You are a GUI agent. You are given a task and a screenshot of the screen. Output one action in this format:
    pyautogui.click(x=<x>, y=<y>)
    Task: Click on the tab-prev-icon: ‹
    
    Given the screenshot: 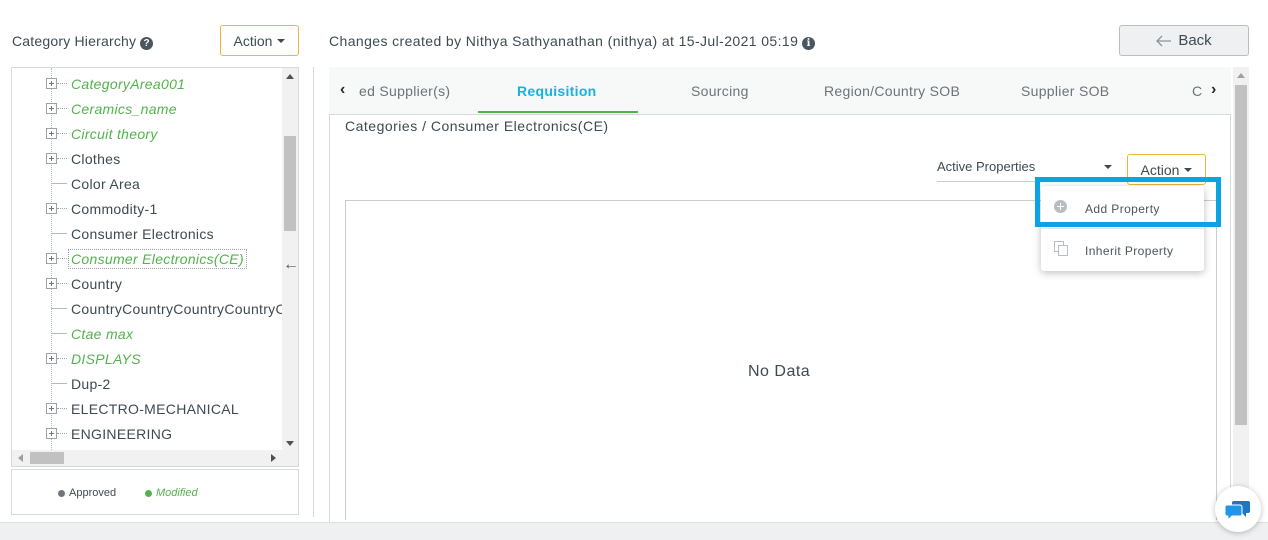 What is the action you would take?
    pyautogui.click(x=342, y=90)
    